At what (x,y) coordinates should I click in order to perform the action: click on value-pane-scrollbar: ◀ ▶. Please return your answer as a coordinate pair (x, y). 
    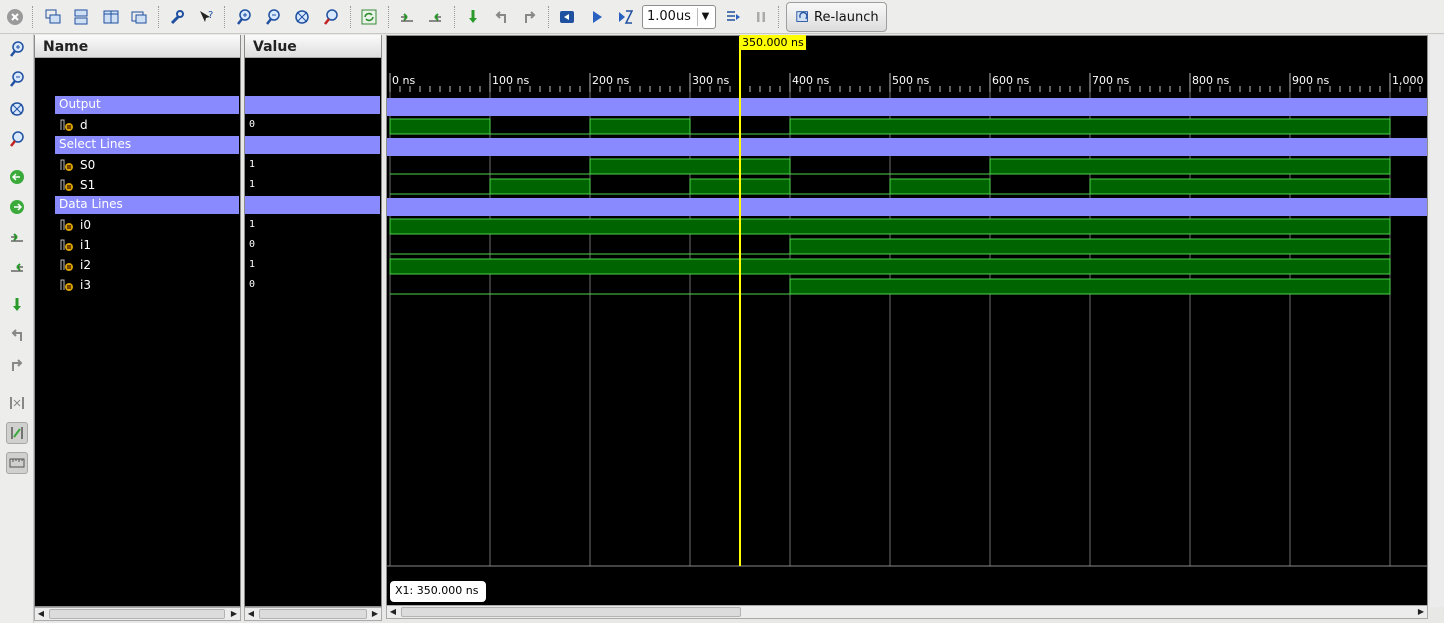
    Looking at the image, I should click on (313, 614).